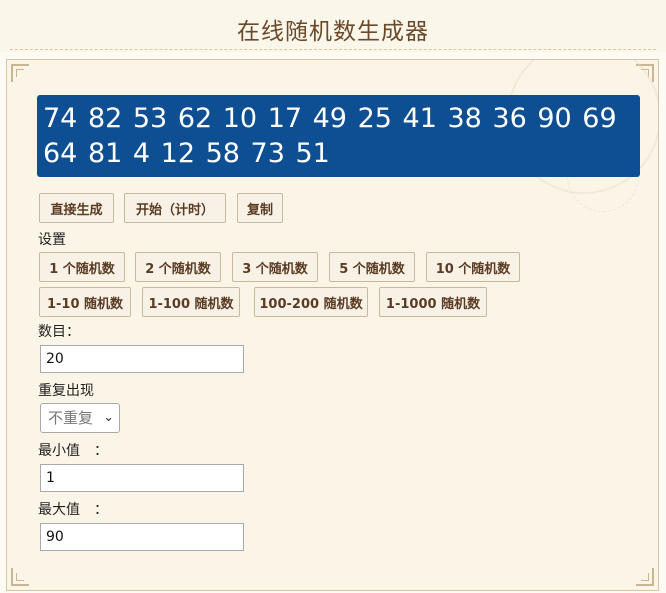 Image resolution: width=666 pixels, height=593 pixels. I want to click on preset-5-button: 5 个随机数, so click(372, 267).